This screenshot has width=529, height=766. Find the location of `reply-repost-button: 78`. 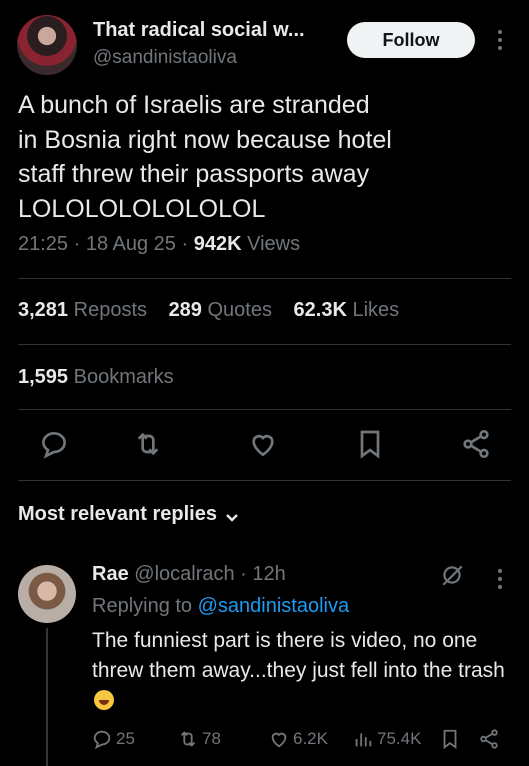

reply-repost-button: 78 is located at coordinates (199, 739).